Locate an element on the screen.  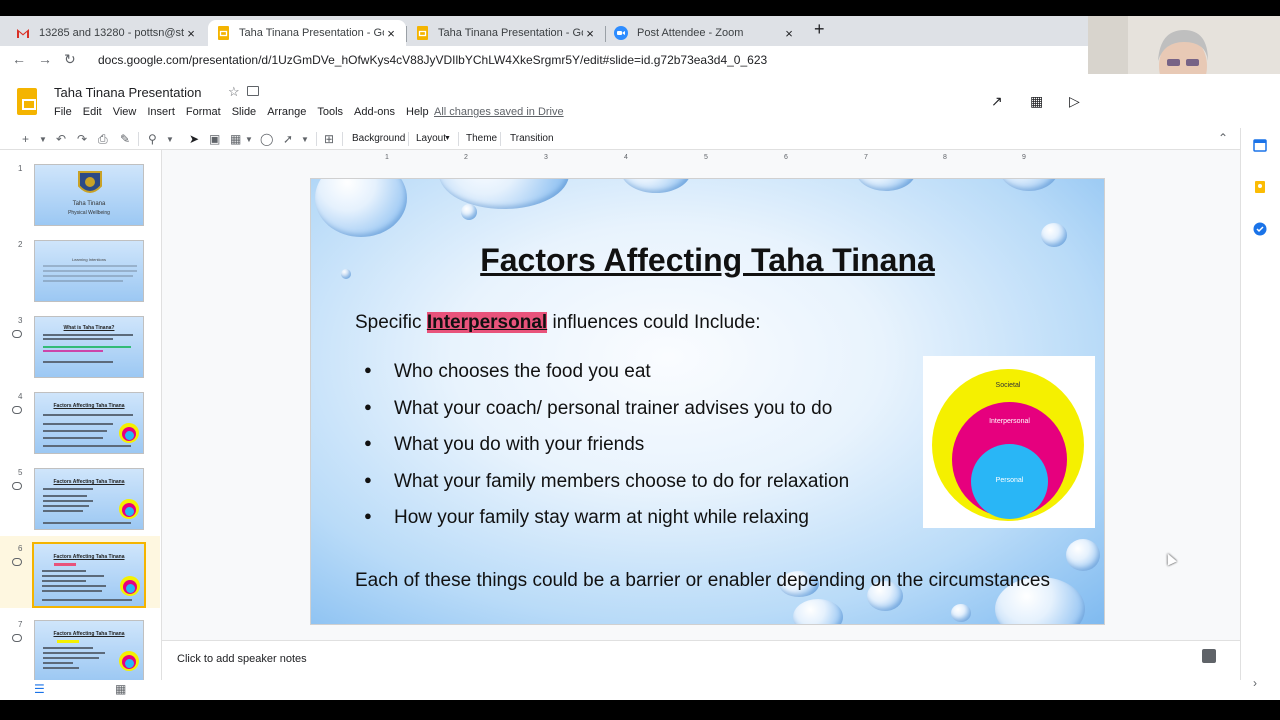
slide-thumbnail: 5 Factors Affecting Taha Tinana is located at coordinates (80, 496).